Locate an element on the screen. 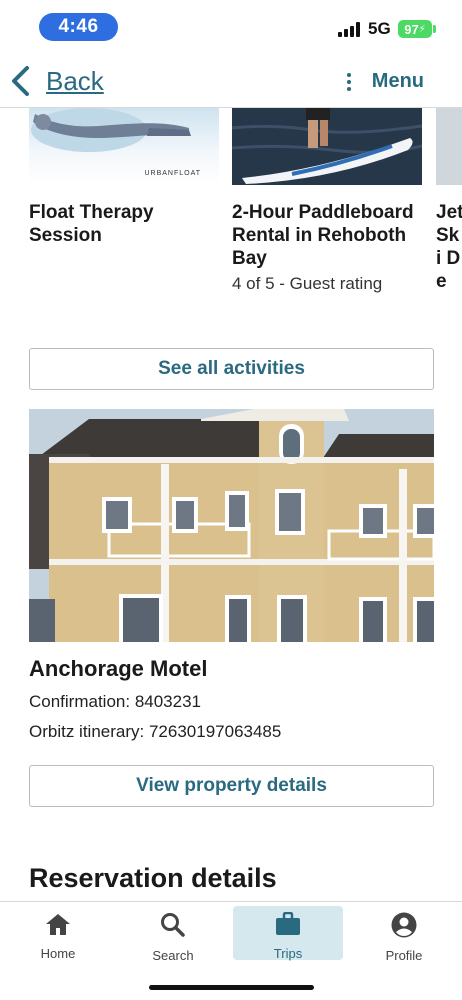 The width and height of the screenshot is (462, 1000). more-vertical-icon is located at coordinates (349, 81).